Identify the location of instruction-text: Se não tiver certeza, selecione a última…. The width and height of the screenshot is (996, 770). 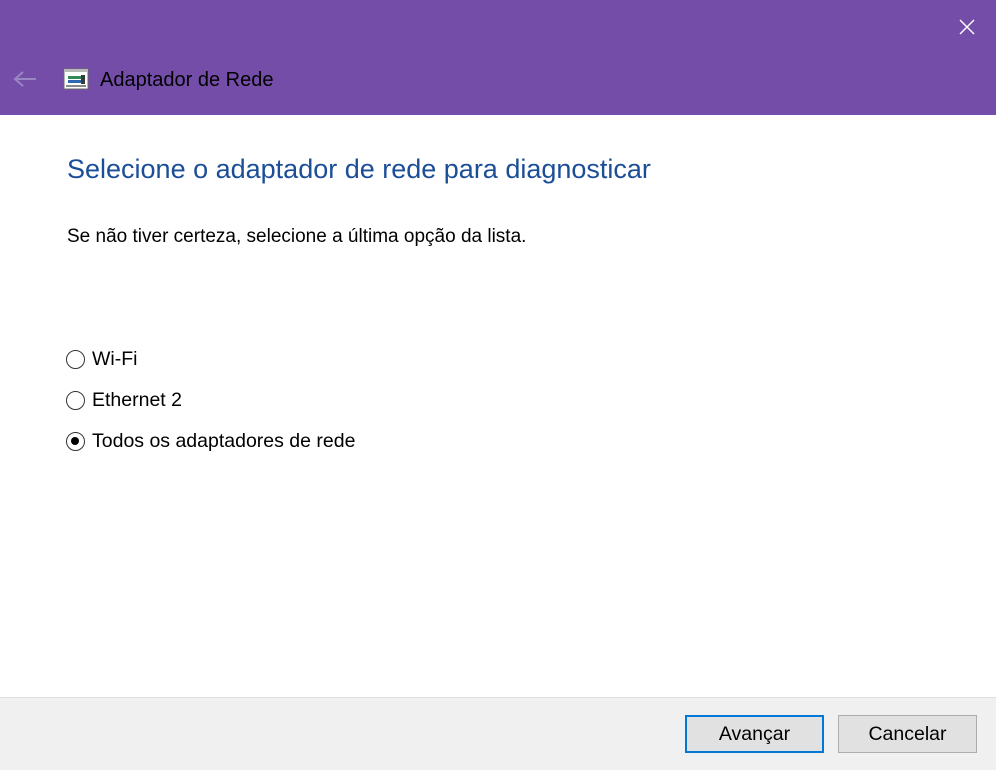
(297, 236).